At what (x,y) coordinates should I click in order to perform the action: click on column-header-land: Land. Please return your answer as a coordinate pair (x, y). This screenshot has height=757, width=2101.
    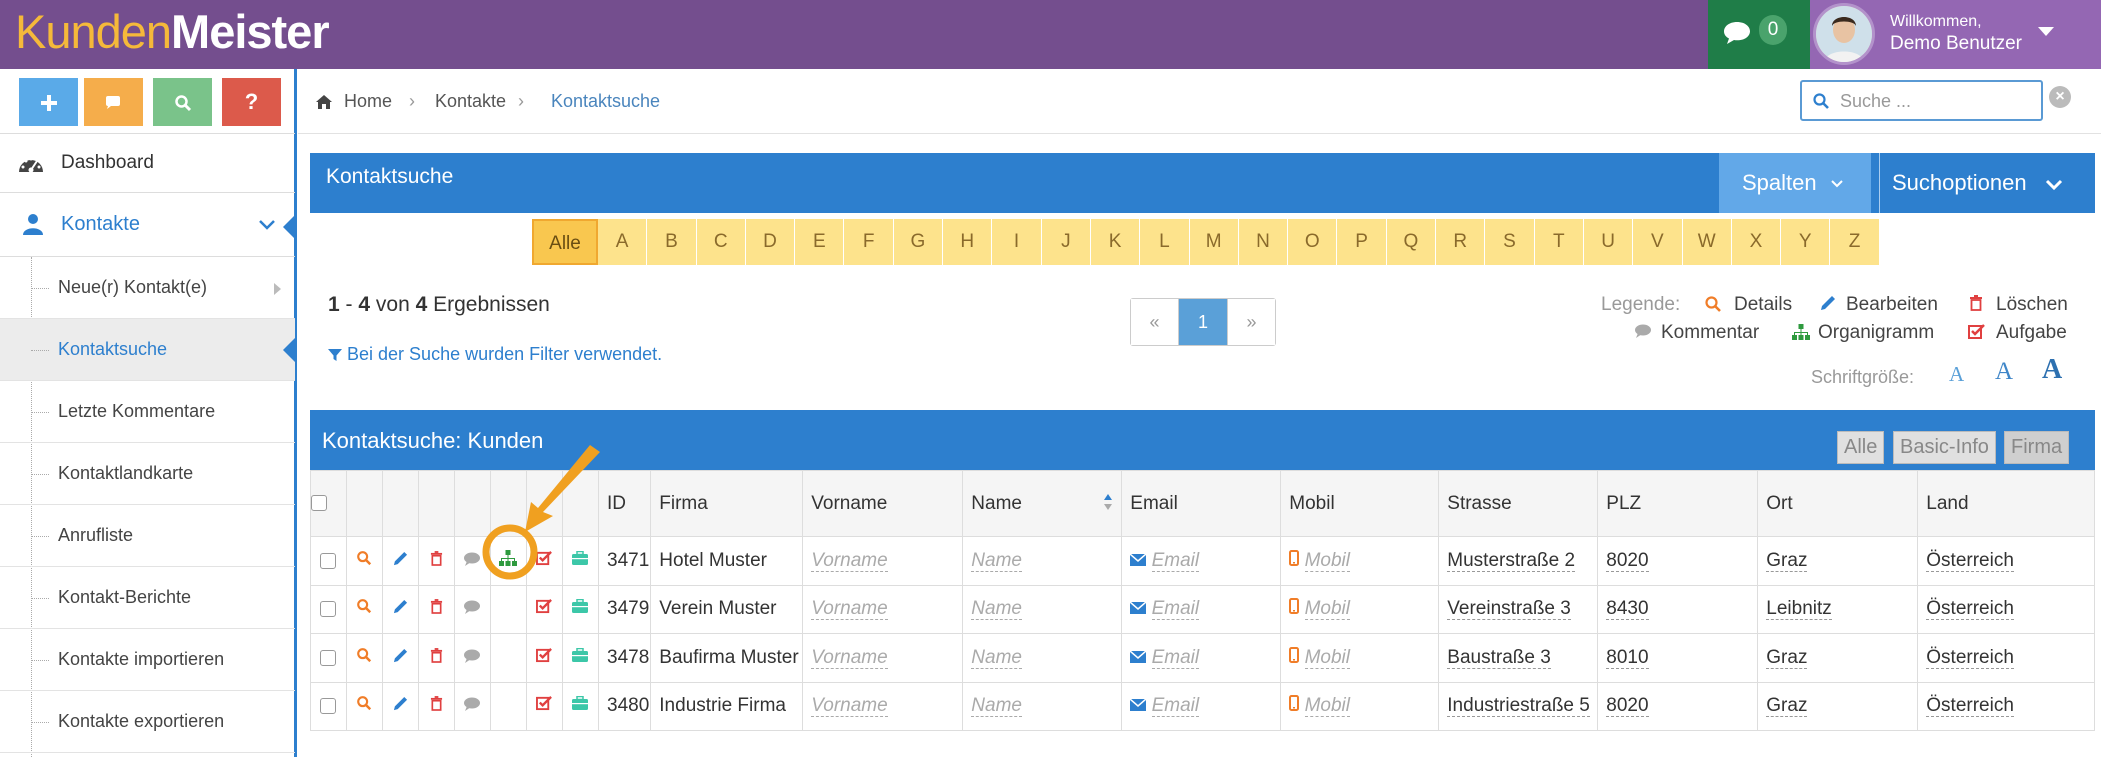
    Looking at the image, I should click on (2006, 503).